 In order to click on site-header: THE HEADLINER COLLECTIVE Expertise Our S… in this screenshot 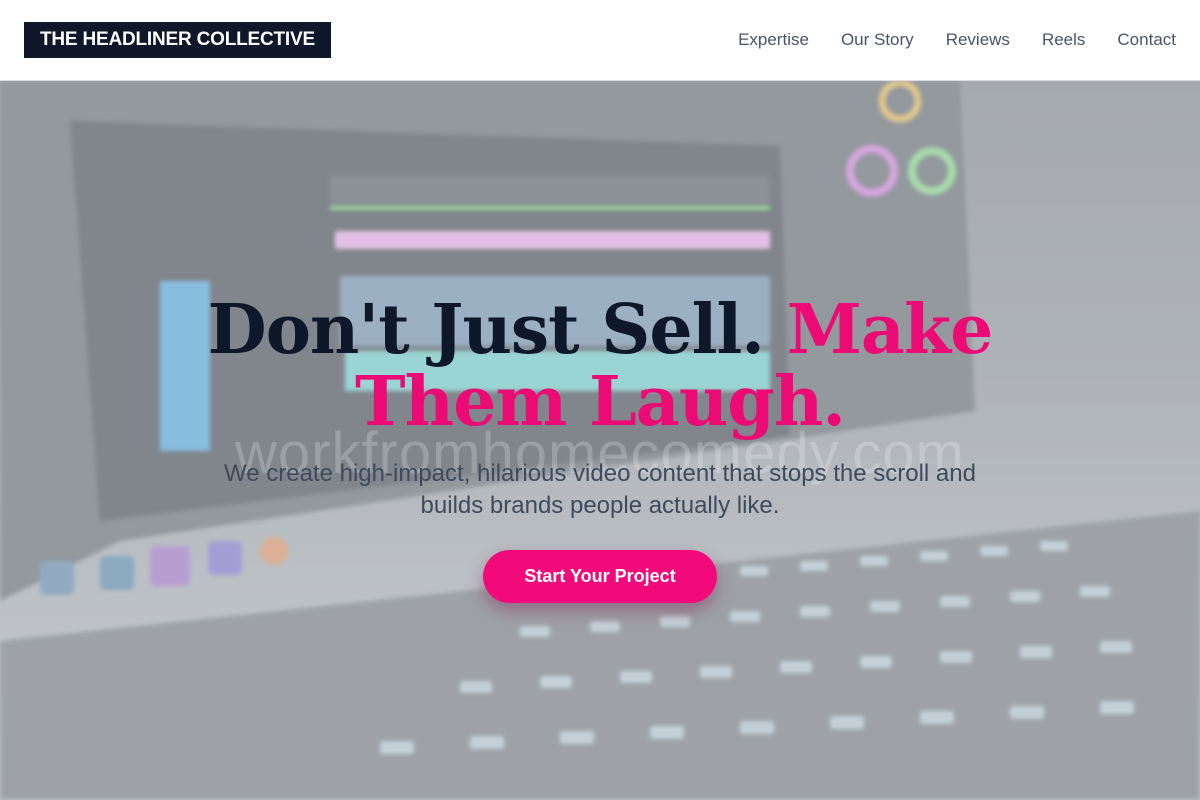, I will do `click(600, 40)`.